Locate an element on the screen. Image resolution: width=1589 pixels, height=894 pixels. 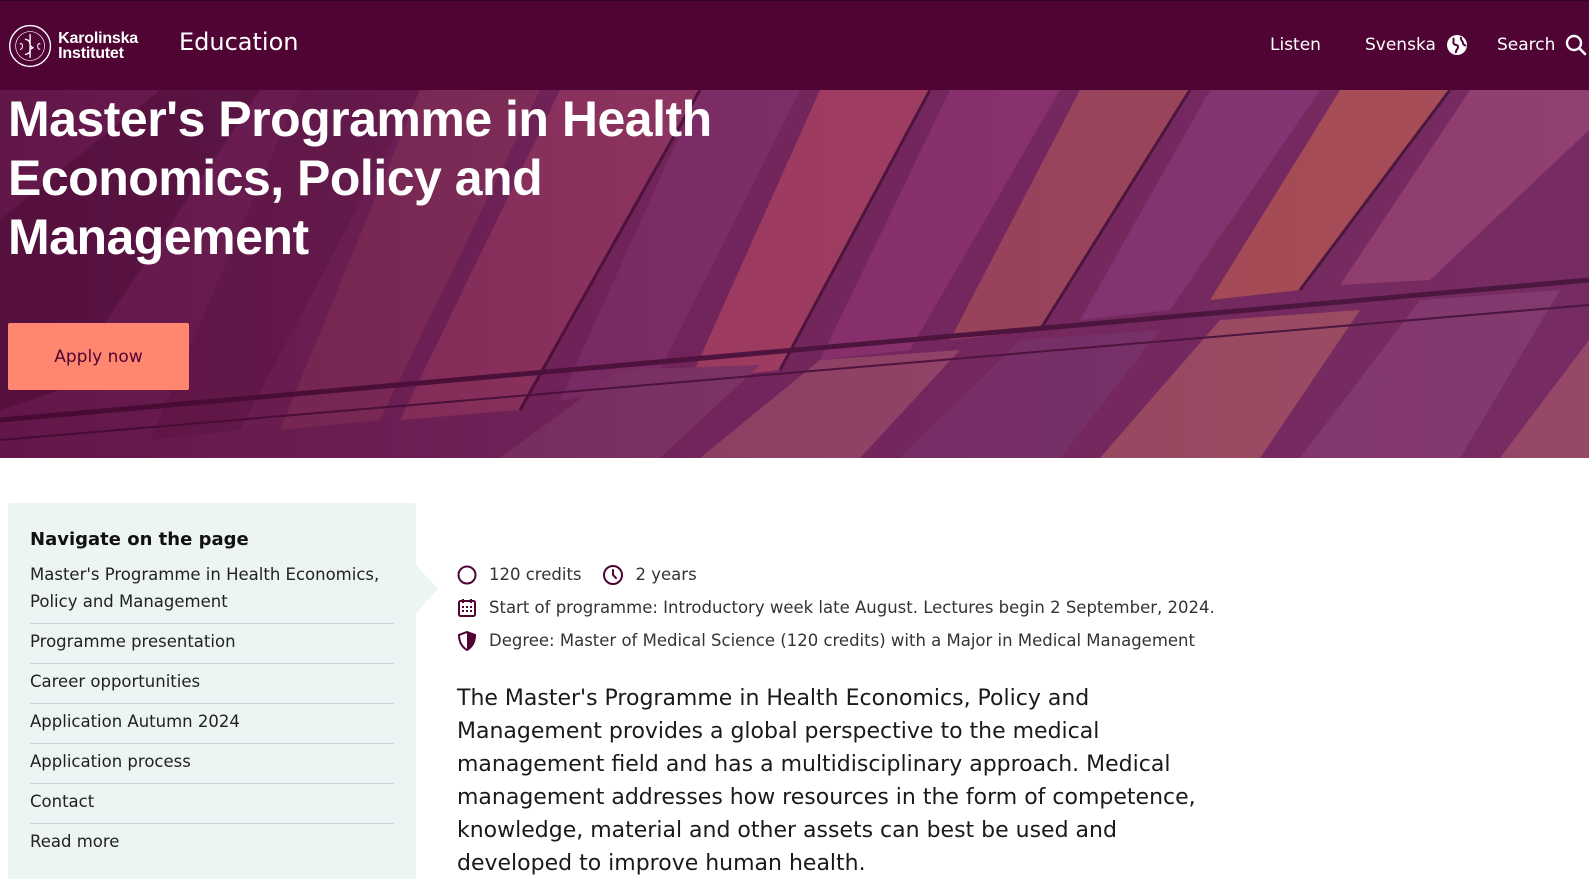
language-switch: Svenska is located at coordinates (1416, 45).